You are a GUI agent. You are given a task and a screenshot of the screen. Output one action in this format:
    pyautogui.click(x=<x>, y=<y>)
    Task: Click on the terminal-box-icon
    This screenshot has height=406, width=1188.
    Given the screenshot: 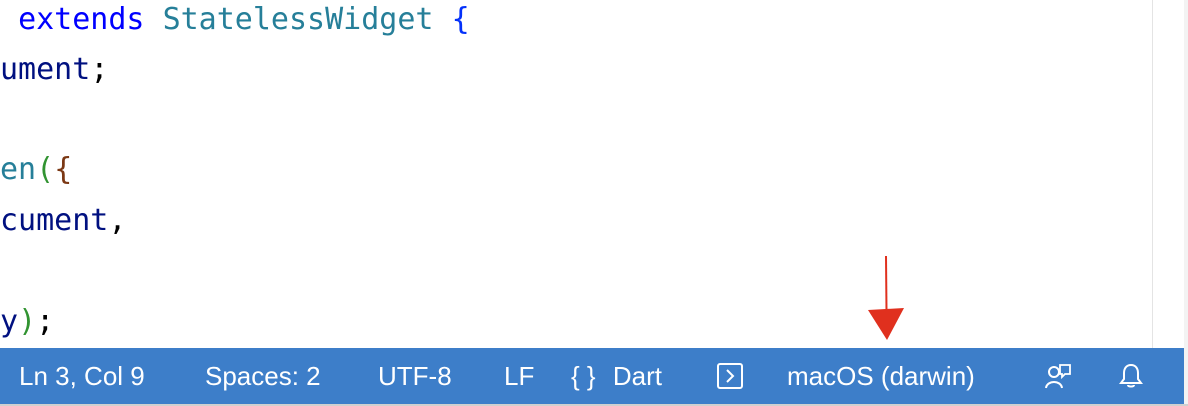 What is the action you would take?
    pyautogui.click(x=730, y=376)
    